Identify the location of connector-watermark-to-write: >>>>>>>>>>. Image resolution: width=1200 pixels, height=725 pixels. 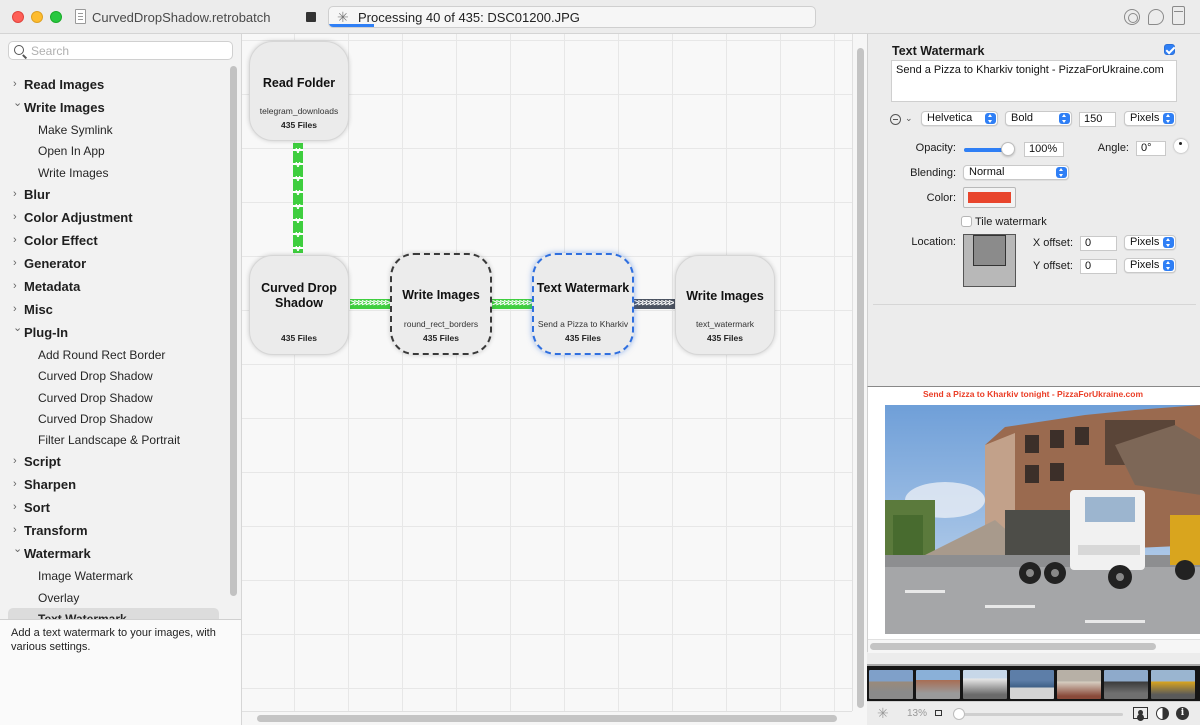
(655, 304).